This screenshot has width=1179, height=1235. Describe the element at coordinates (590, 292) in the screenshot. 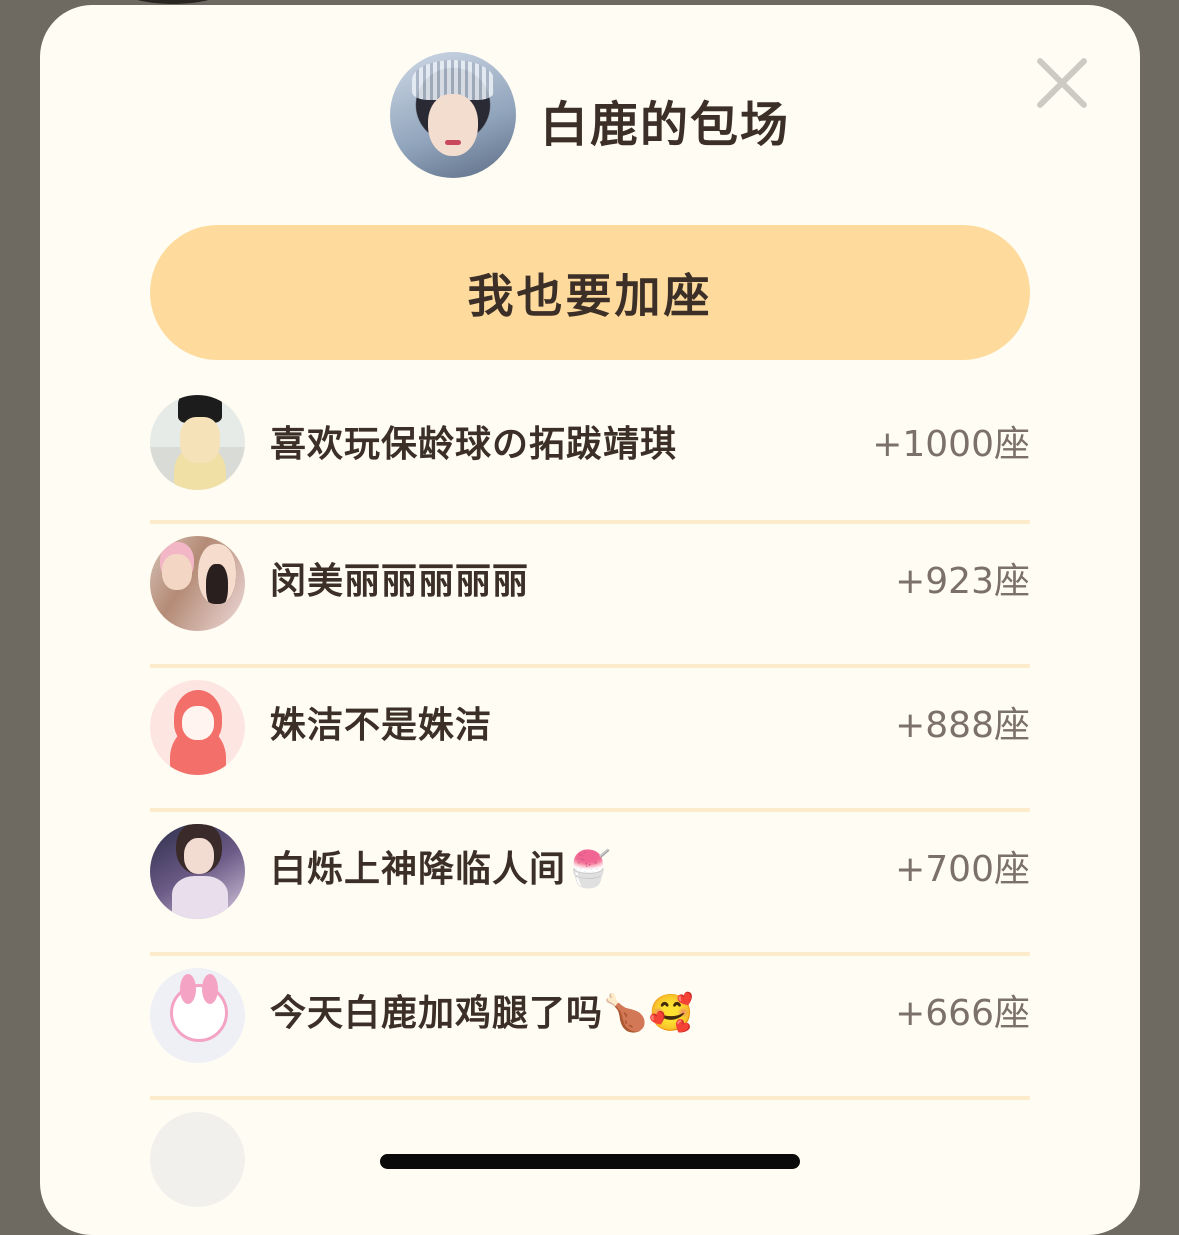

I see `join-seat-button: 我也要加座` at that location.